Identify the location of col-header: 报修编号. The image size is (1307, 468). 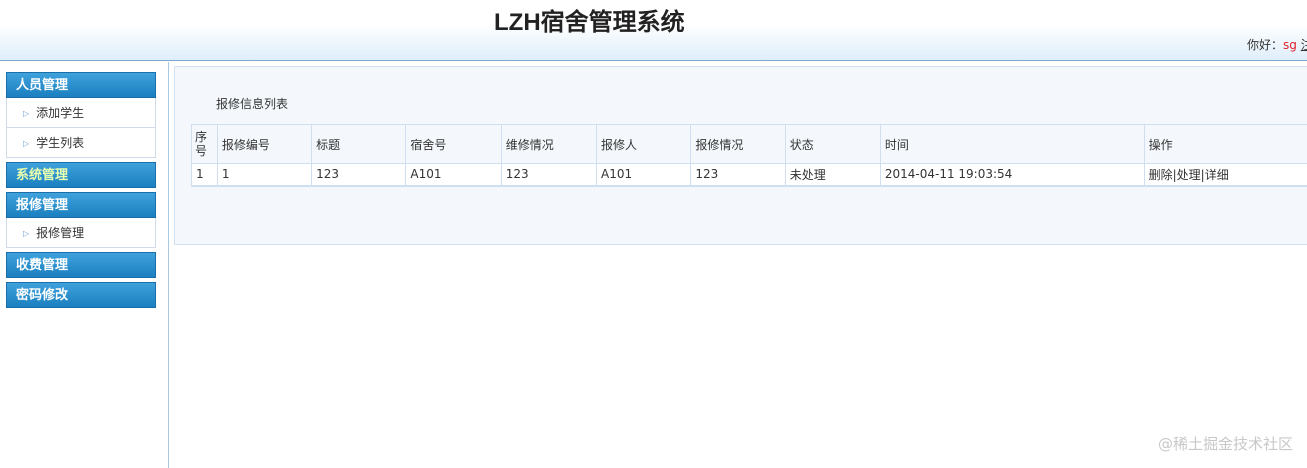
(264, 144).